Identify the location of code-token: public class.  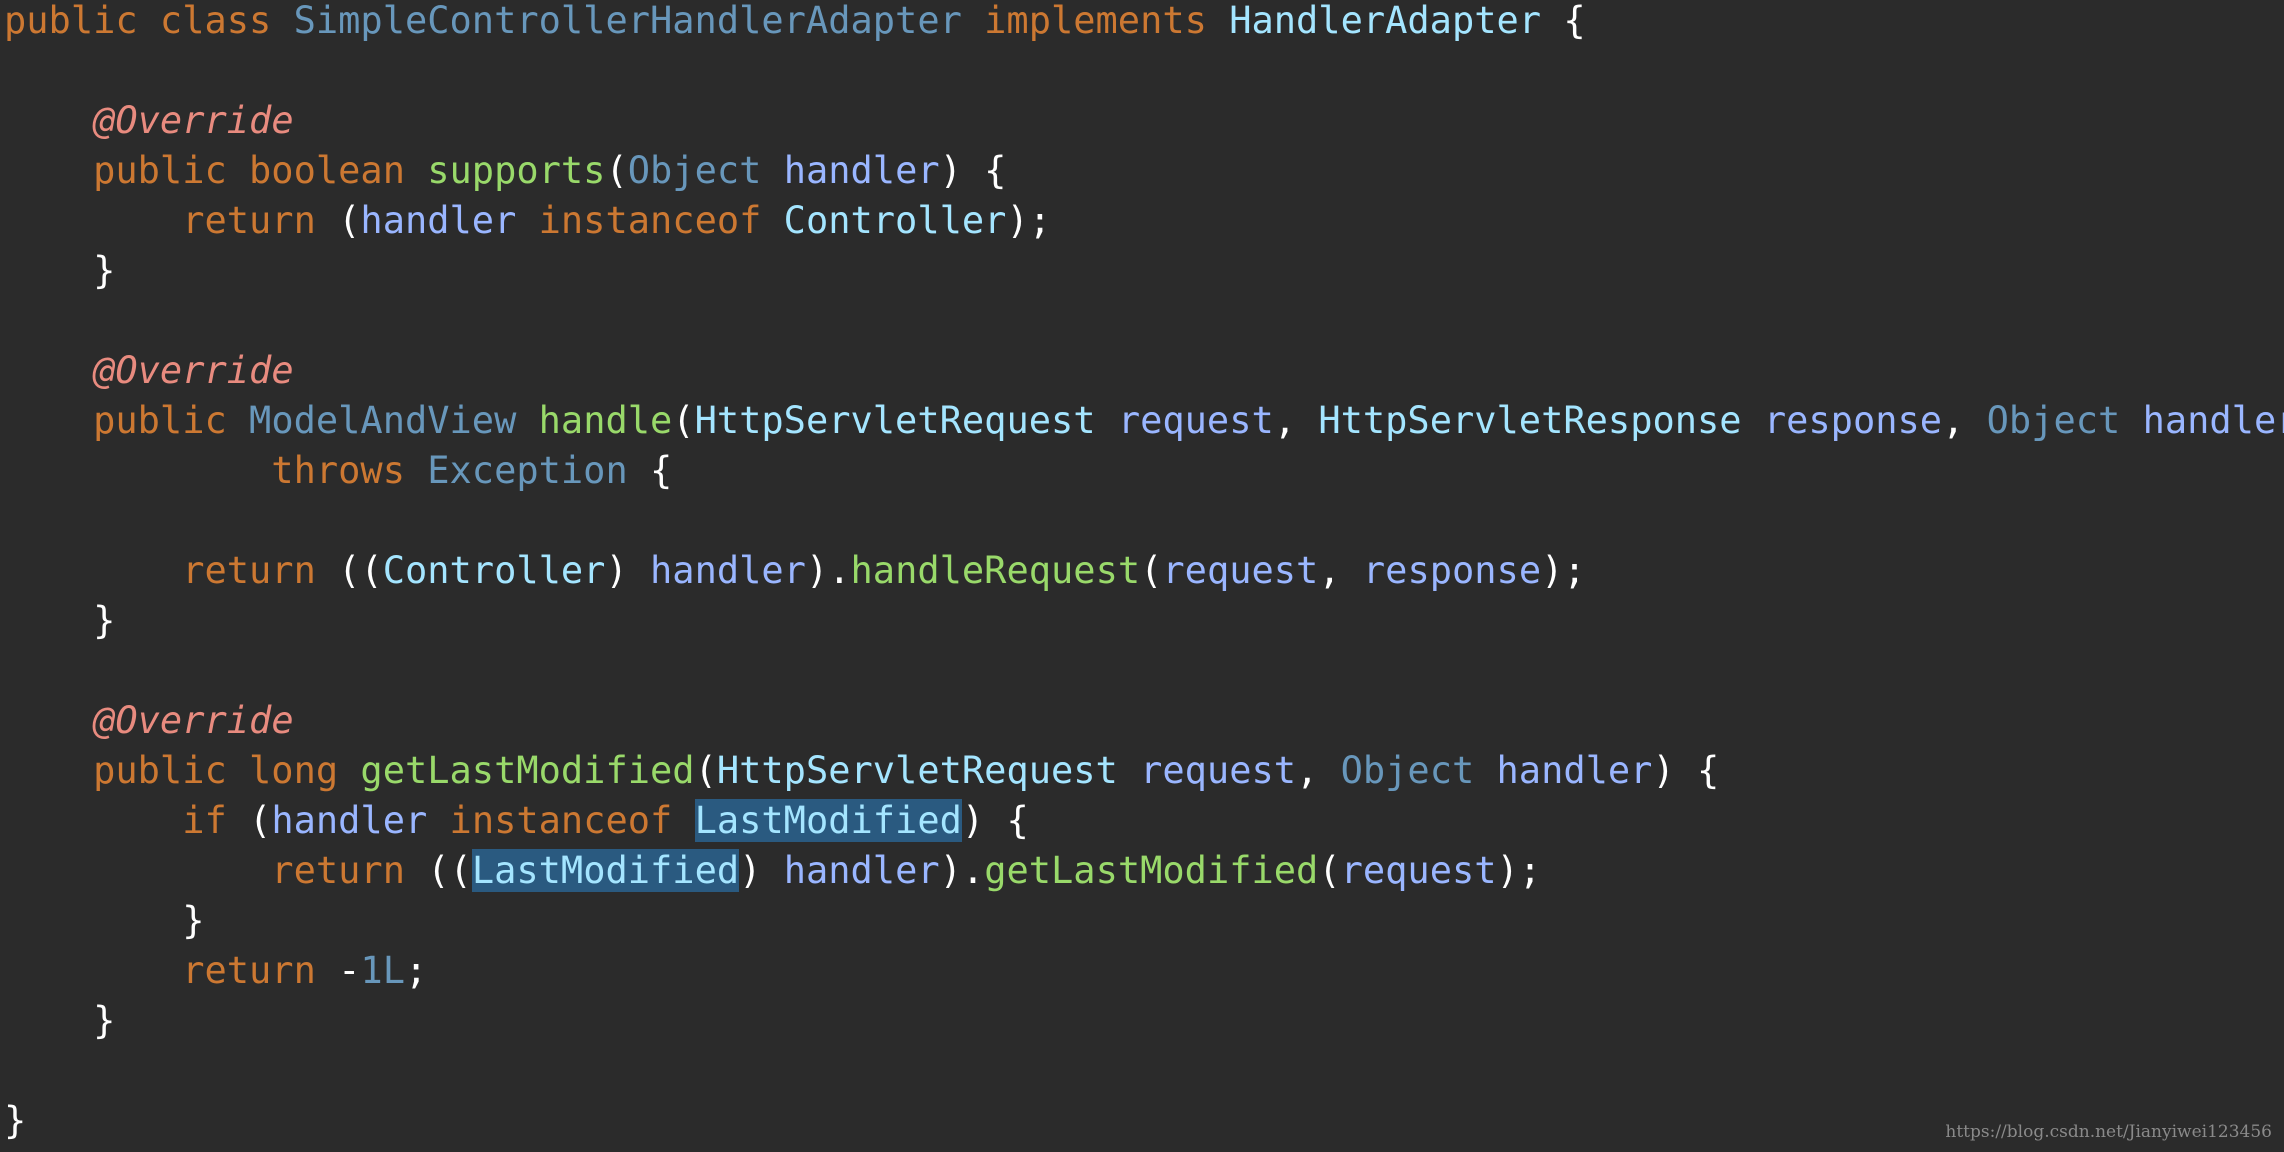
(149, 21).